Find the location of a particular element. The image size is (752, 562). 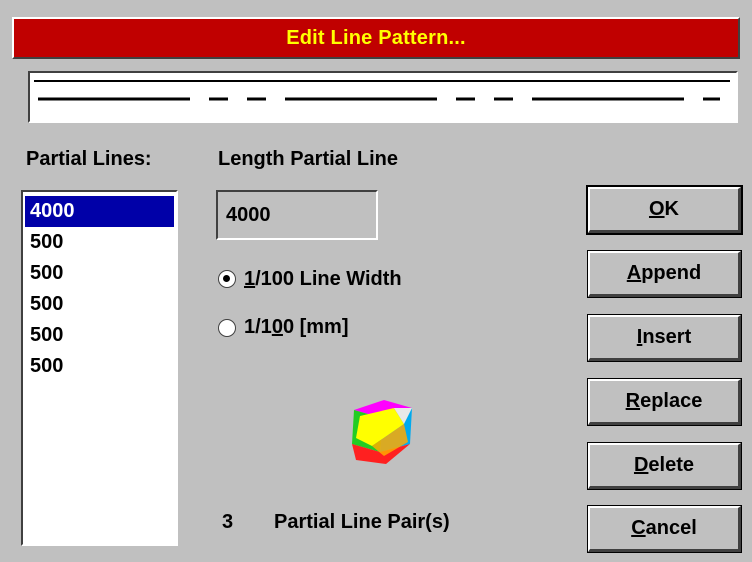

append-button: Append is located at coordinates (664, 274).